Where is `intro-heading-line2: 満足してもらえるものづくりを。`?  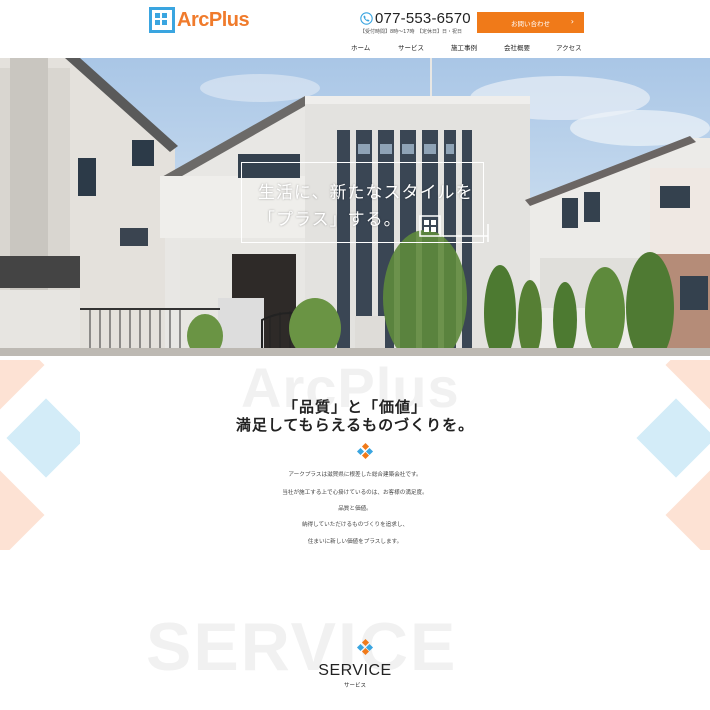
intro-heading-line2: 満足してもらえるものづくりを。 is located at coordinates (355, 425).